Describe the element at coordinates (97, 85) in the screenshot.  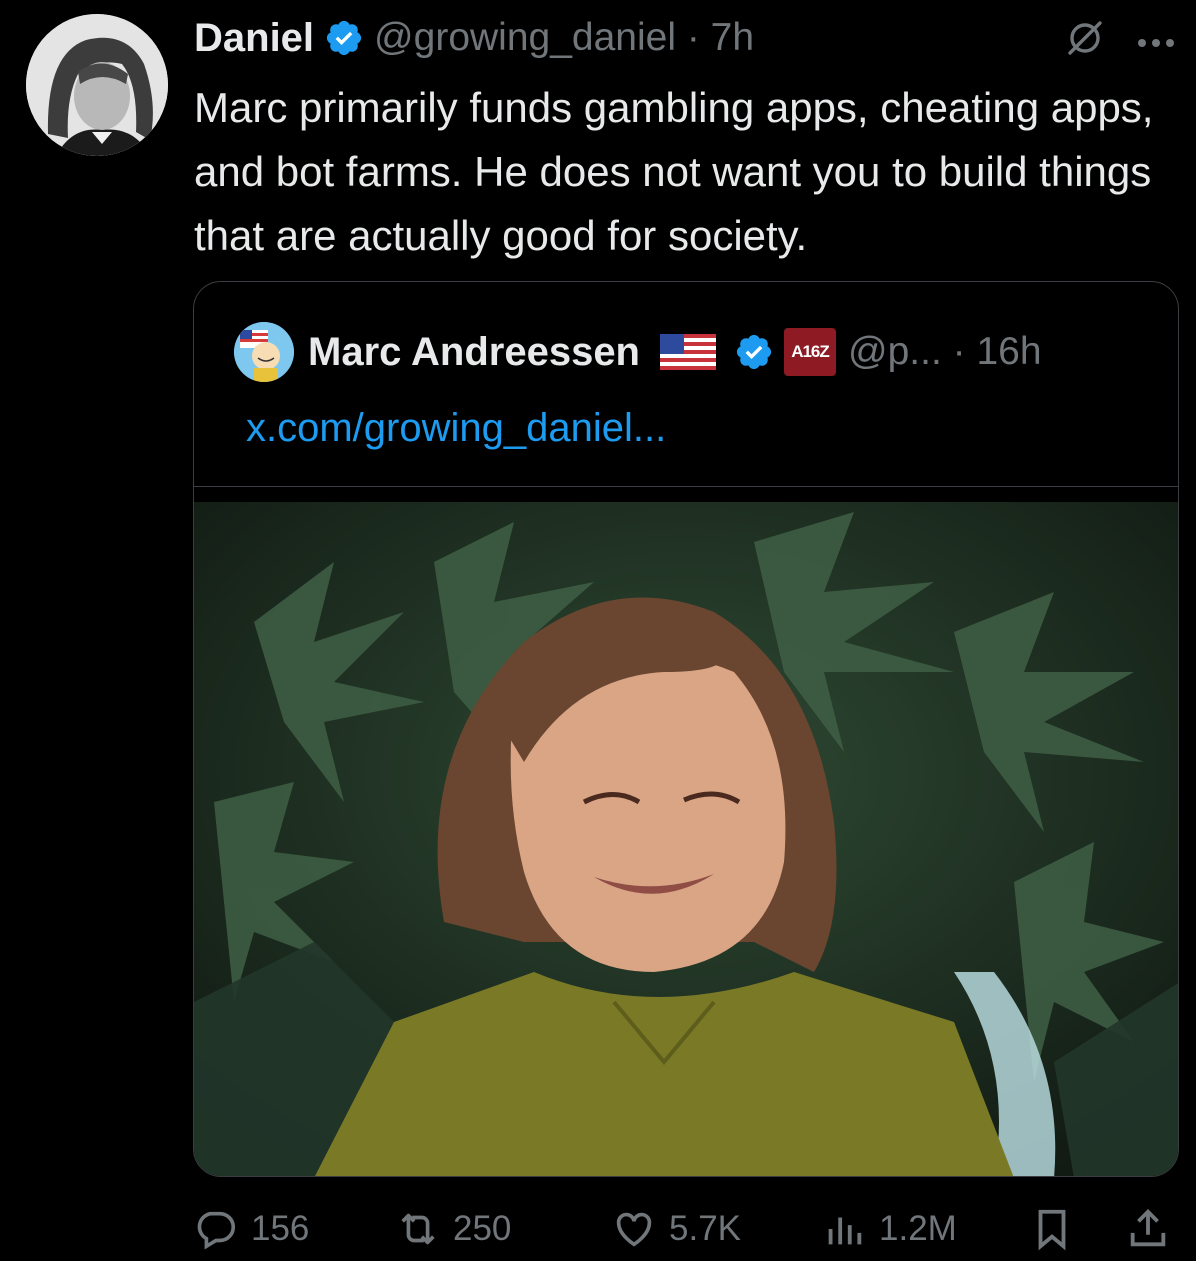
I see `author-avatar` at that location.